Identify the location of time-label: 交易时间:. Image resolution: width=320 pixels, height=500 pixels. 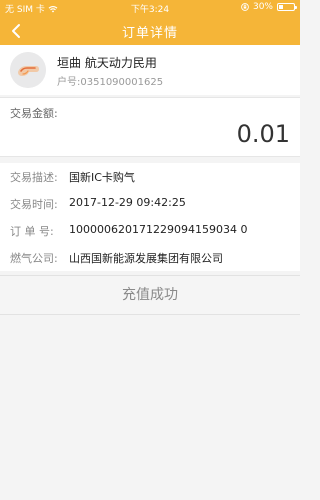
(34, 204).